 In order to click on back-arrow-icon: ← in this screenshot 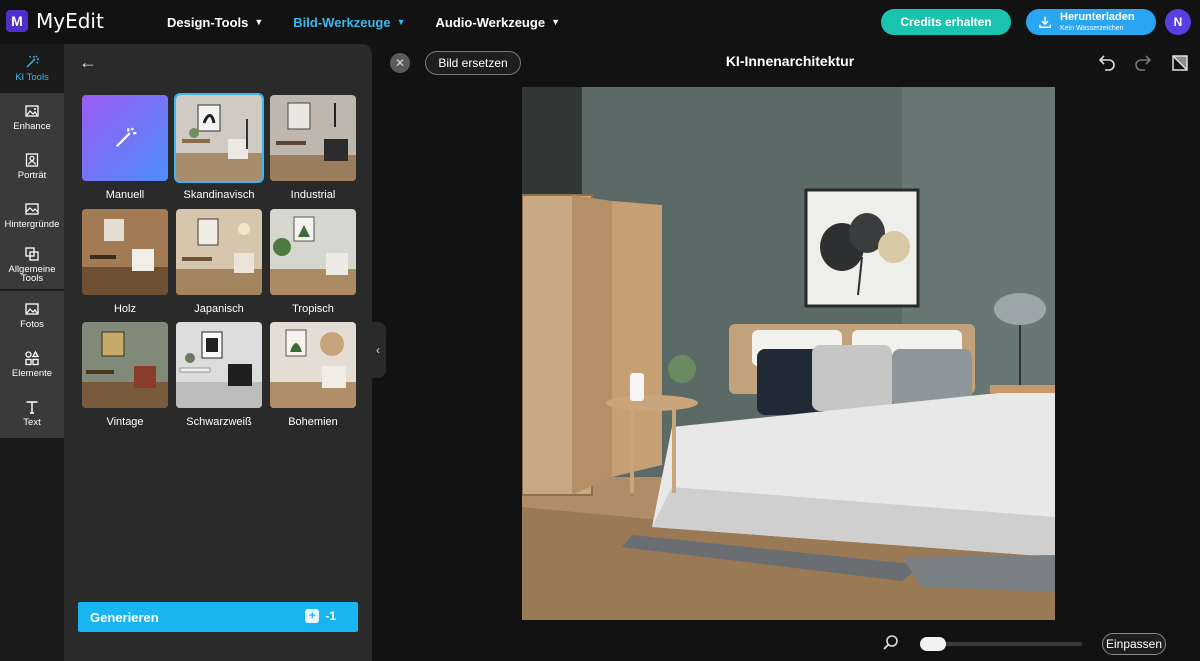, I will do `click(88, 62)`.